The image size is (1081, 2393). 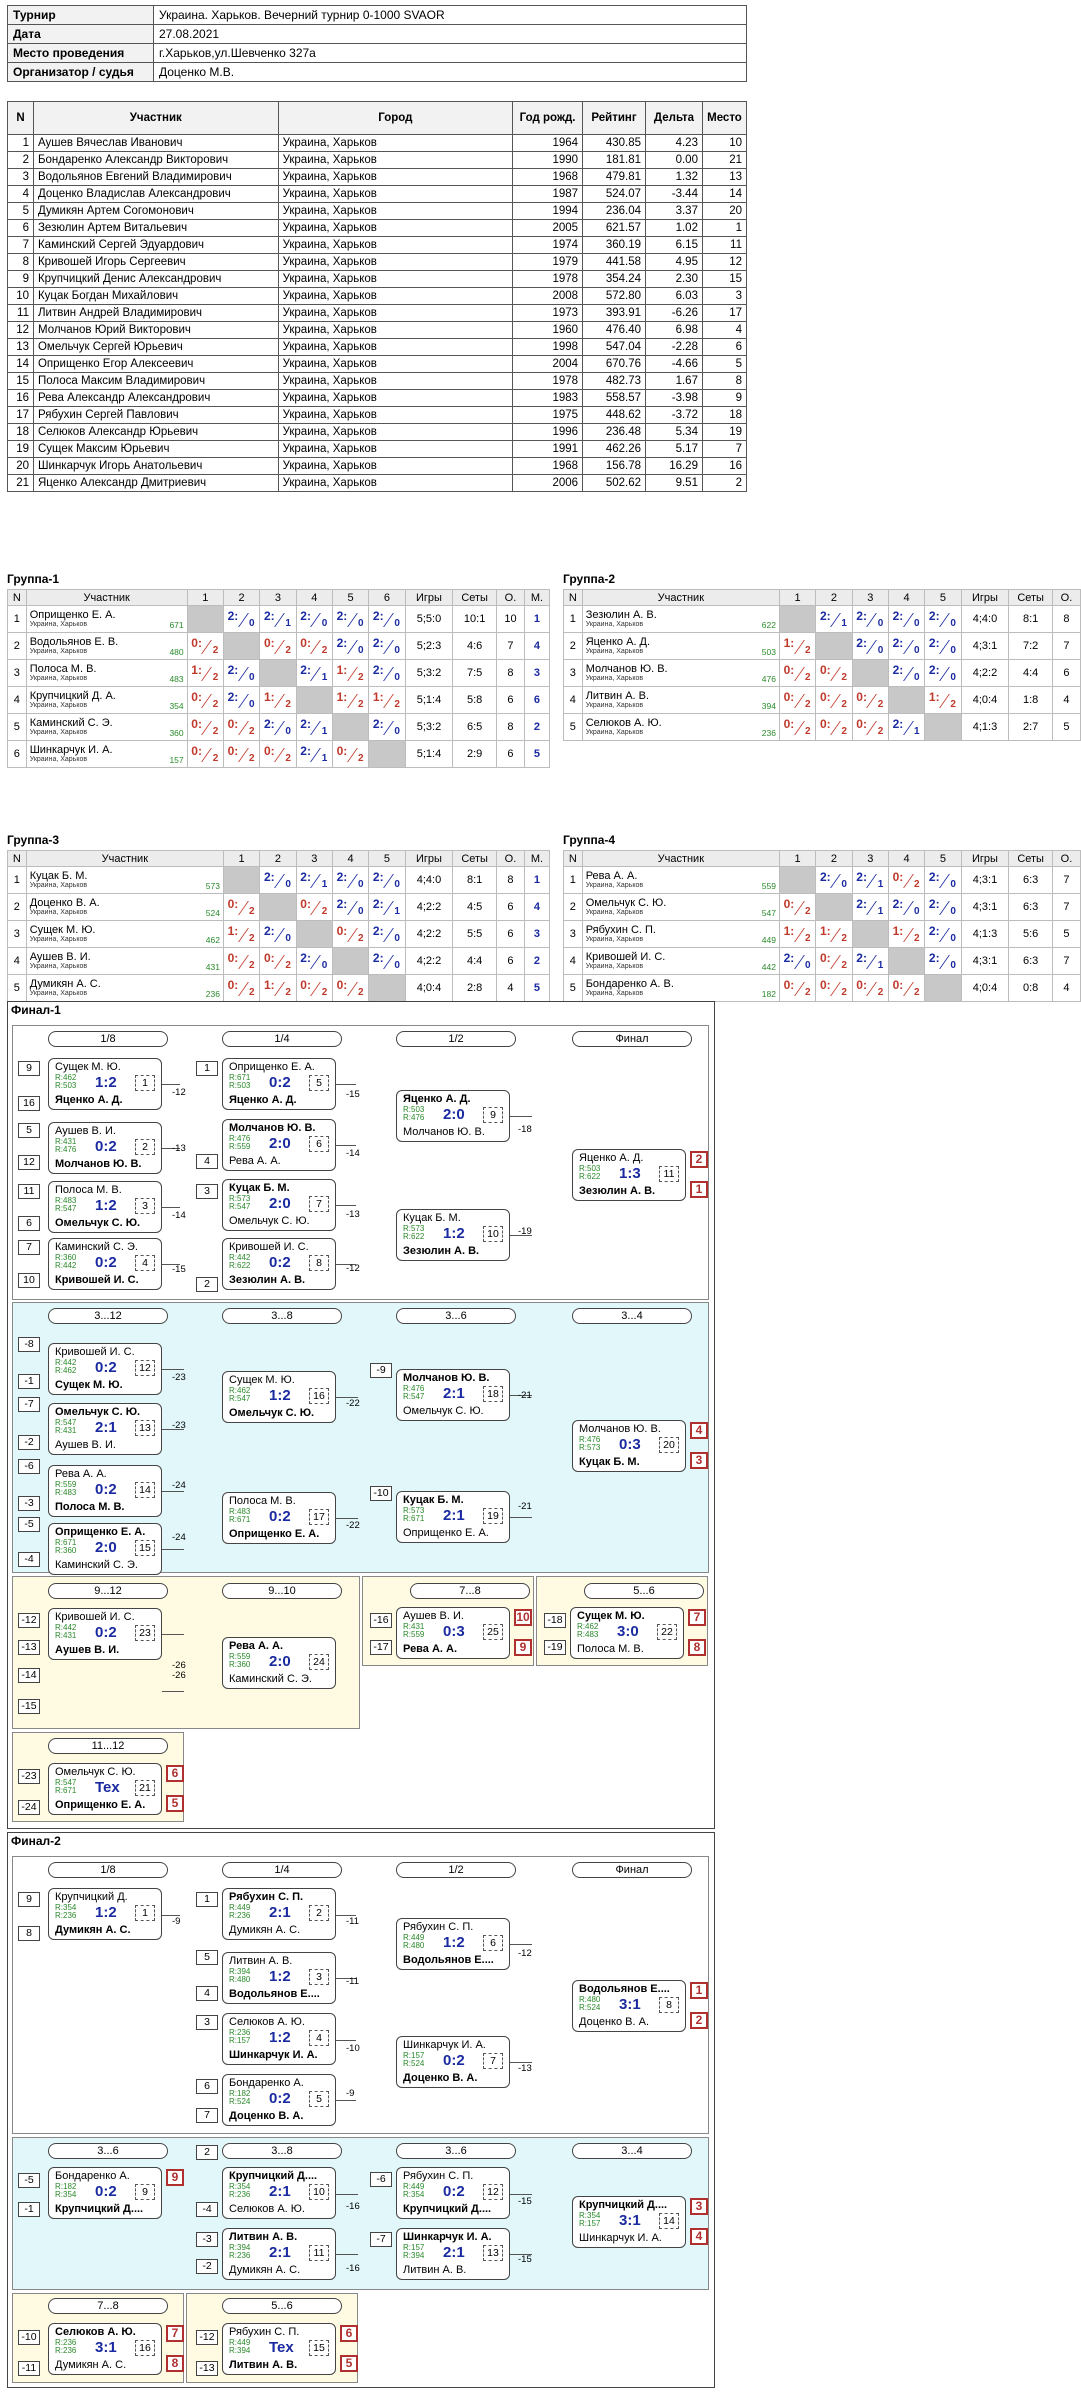 I want to click on participants-cell: 21, so click(x=20, y=483).